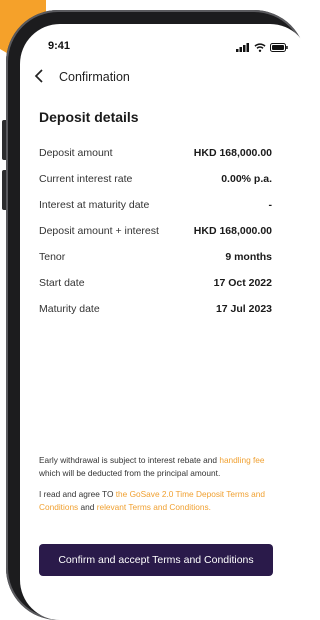  Describe the element at coordinates (165, 78) in the screenshot. I see `nav-bar: Confirmation` at that location.